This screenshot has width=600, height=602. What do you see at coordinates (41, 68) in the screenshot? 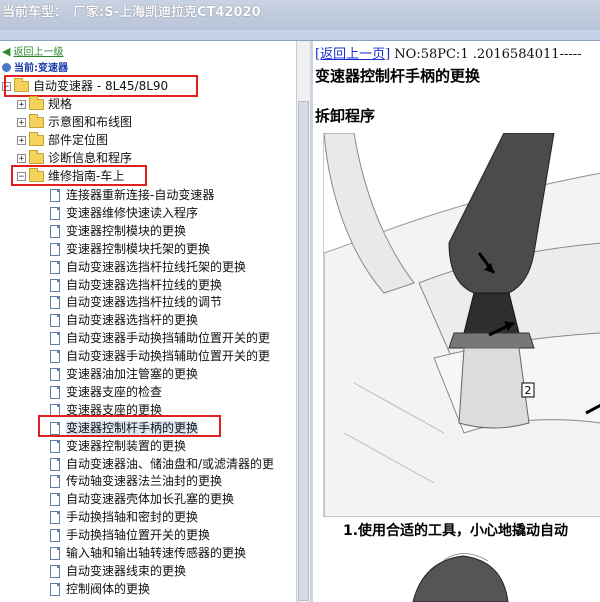
I see `current-label: 当前:变速器` at bounding box center [41, 68].